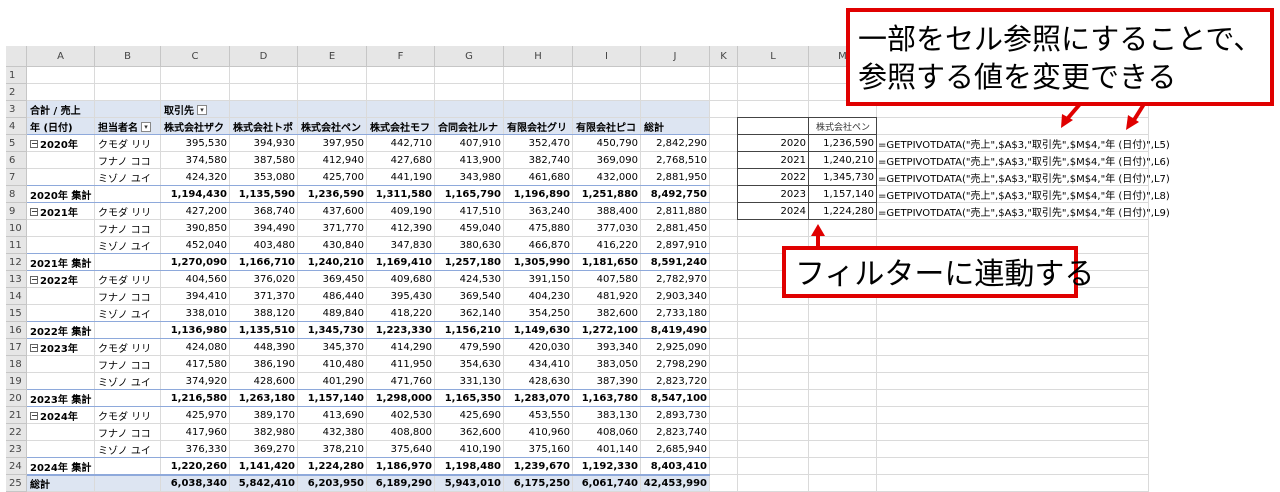 This screenshot has height=492, width=1280. I want to click on pivot-subtotal-cell: 1,156,210, so click(469, 330).